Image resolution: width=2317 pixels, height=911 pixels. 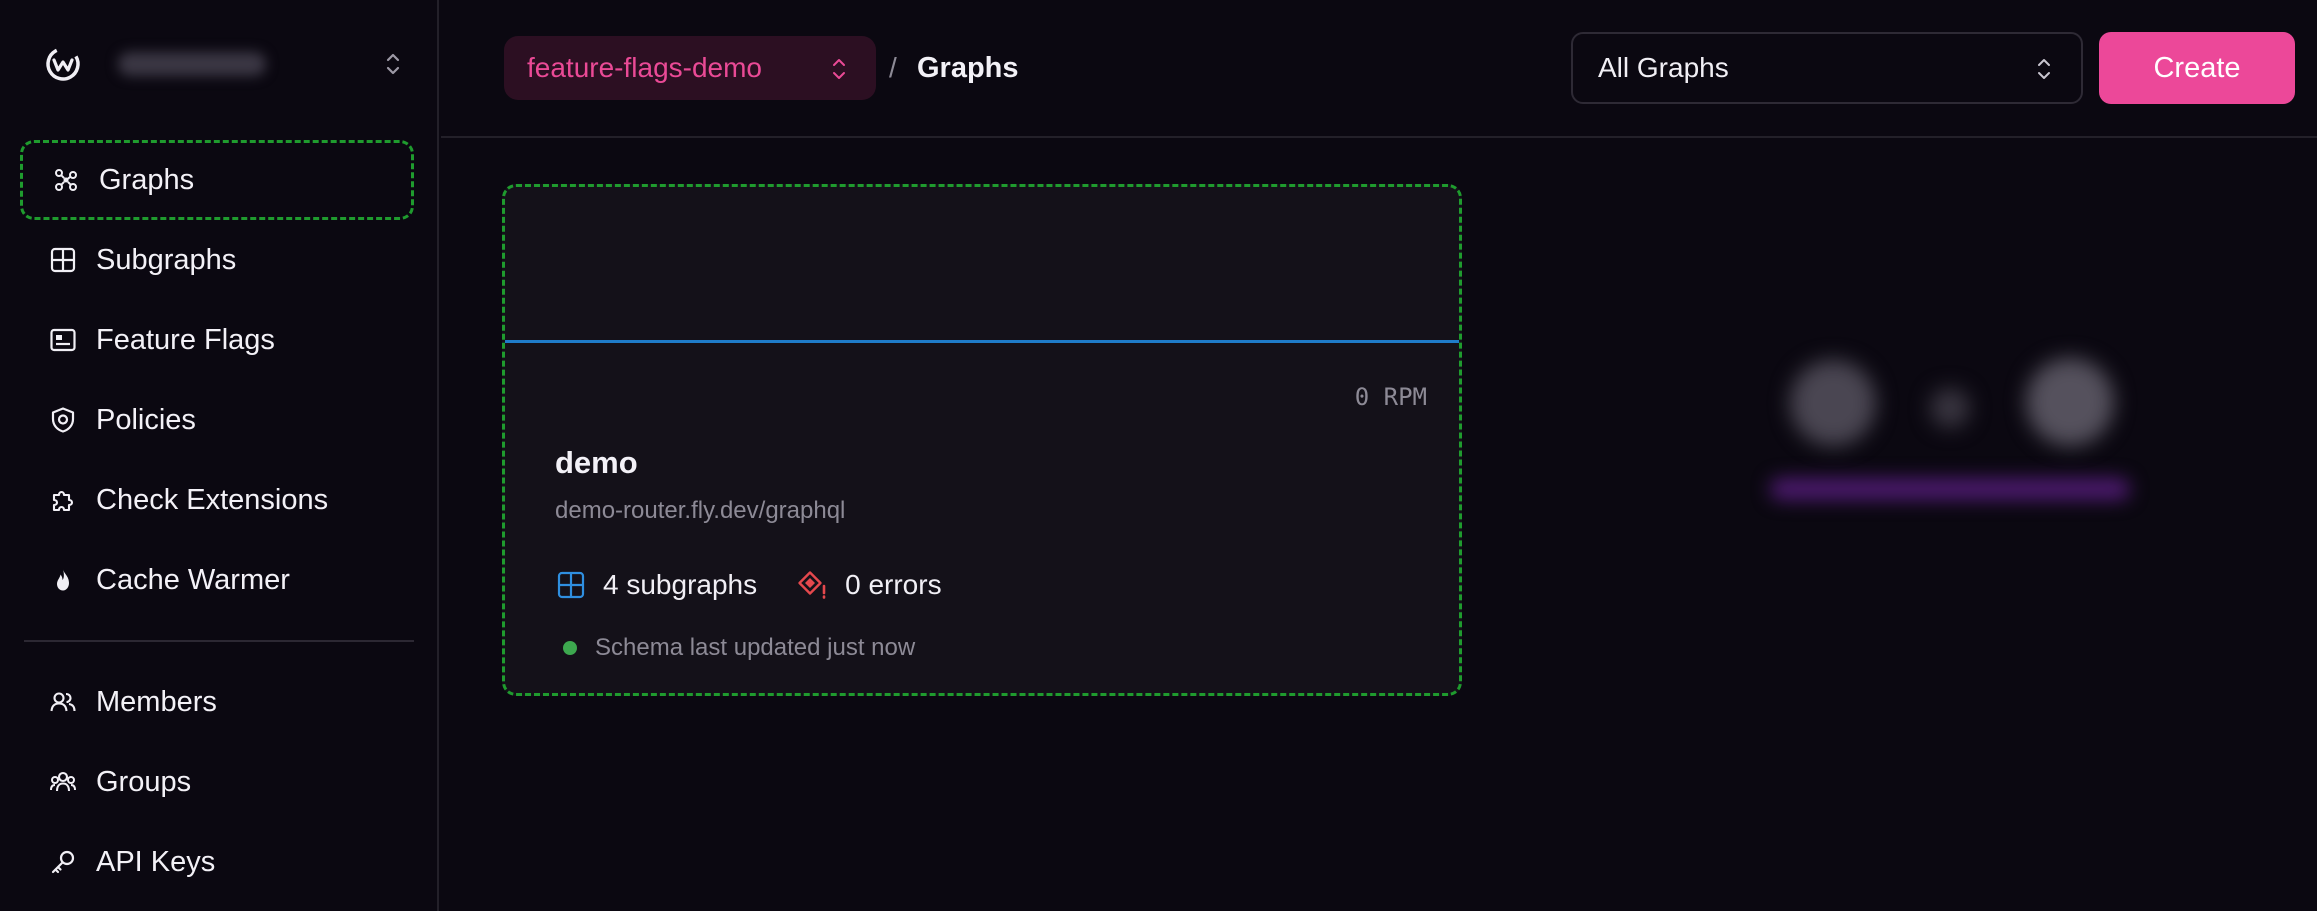 I want to click on wundergraph-logo-icon, so click(x=63, y=64).